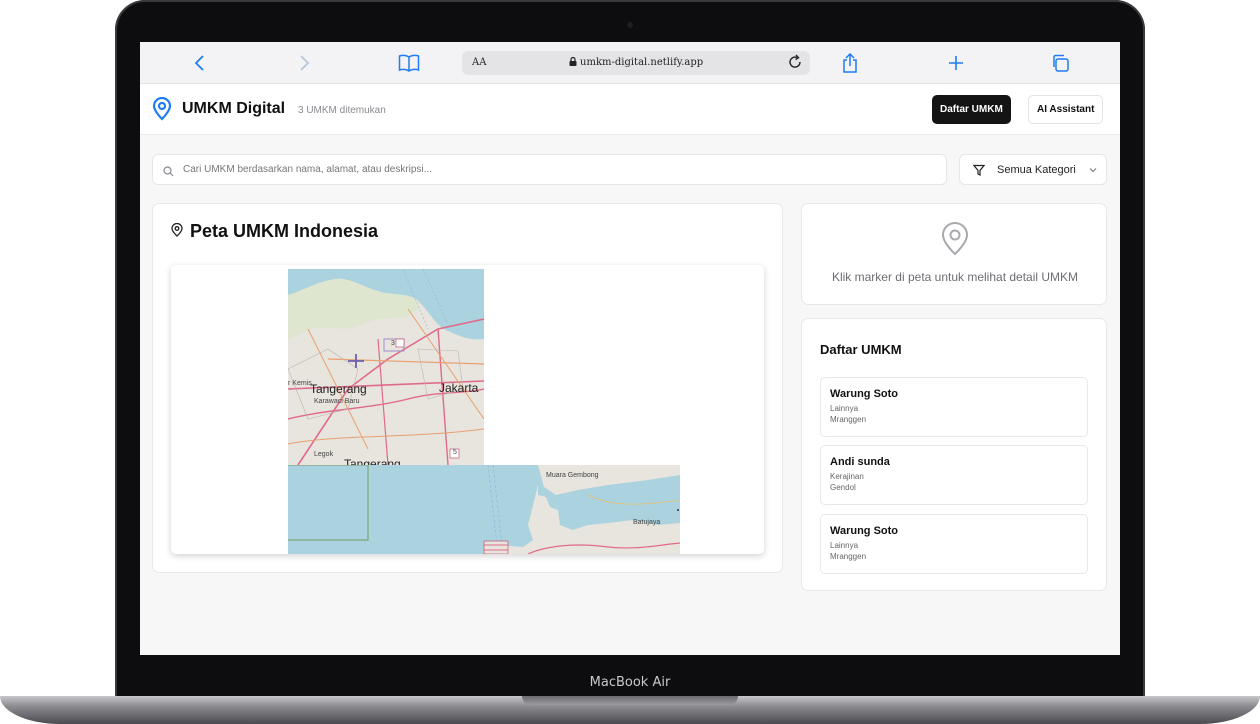 The height and width of the screenshot is (724, 1260). What do you see at coordinates (861, 349) in the screenshot?
I see `umkm-list-title: Daftar UMKM` at bounding box center [861, 349].